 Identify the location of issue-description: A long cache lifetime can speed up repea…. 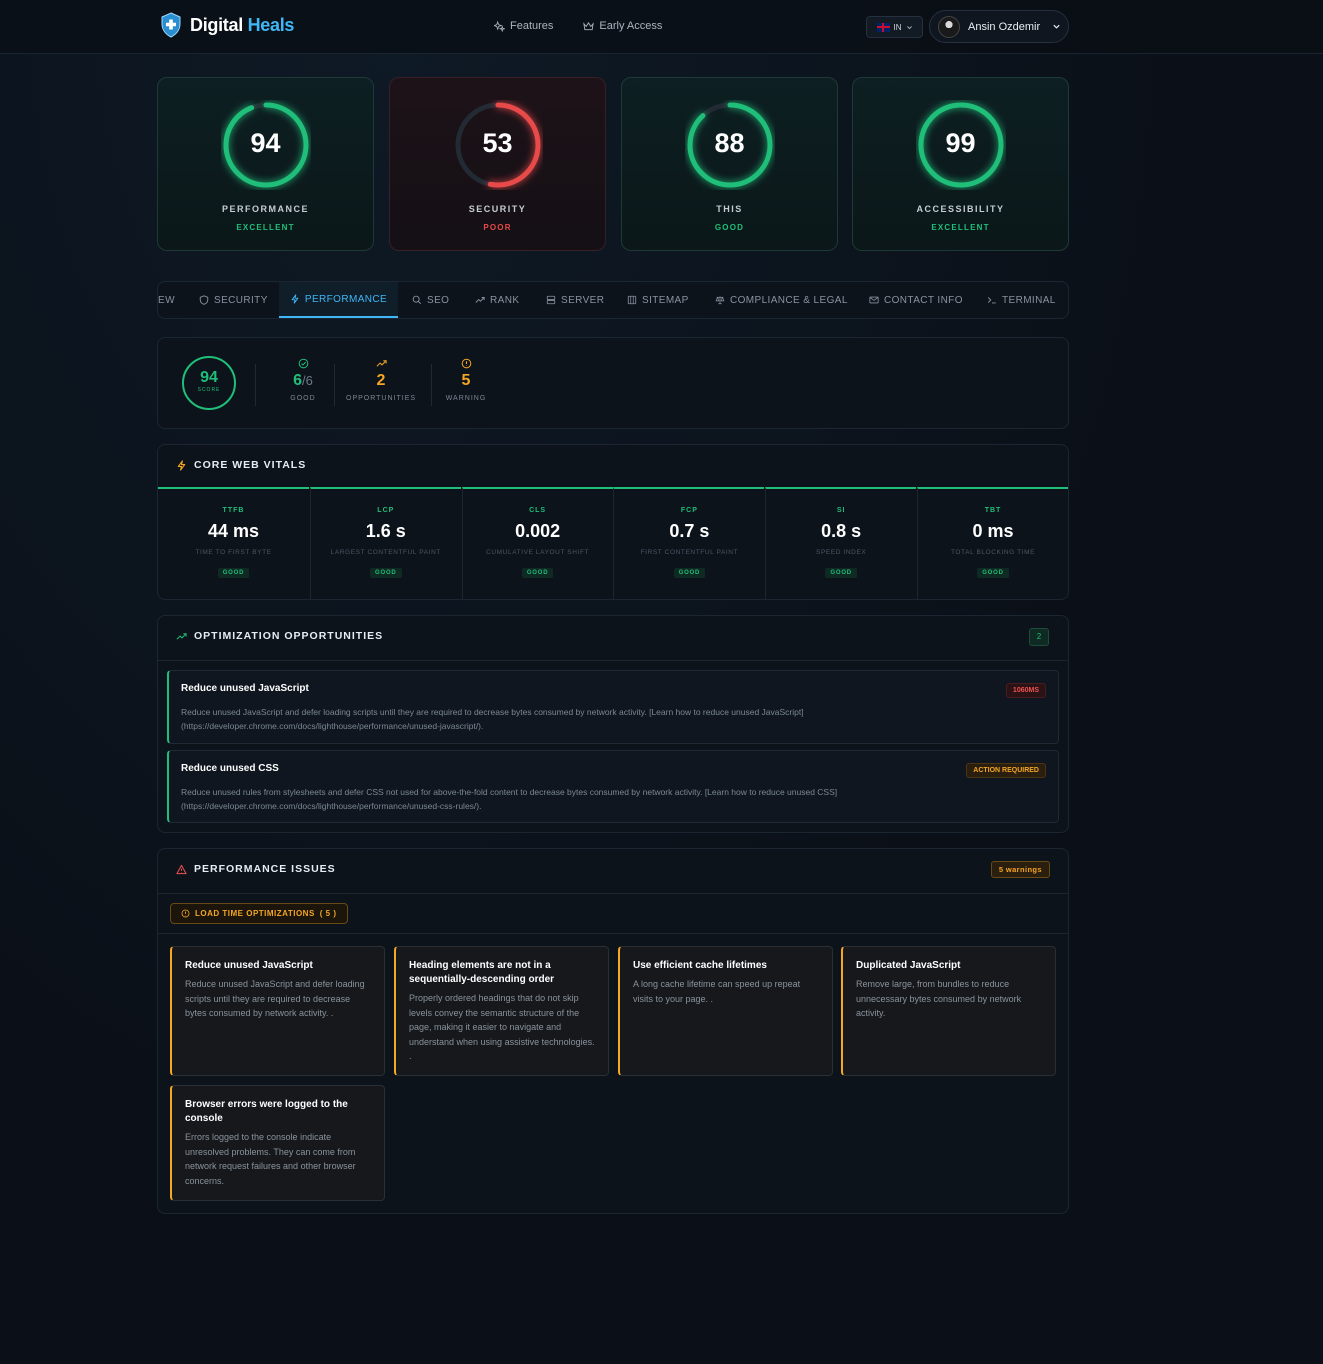
(717, 991).